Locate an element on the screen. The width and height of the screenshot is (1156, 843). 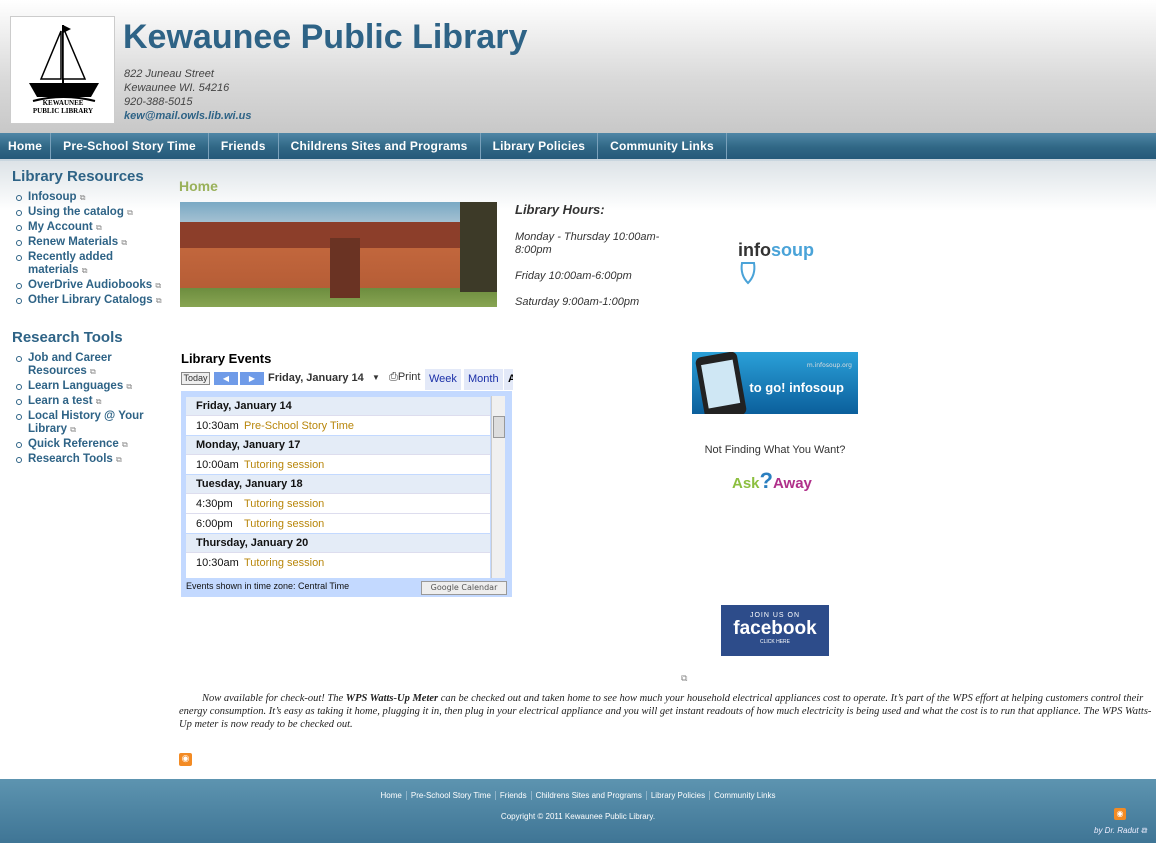
sidebar-item-recently-added: Recently added materials ⧉ is located at coordinates (89, 264).